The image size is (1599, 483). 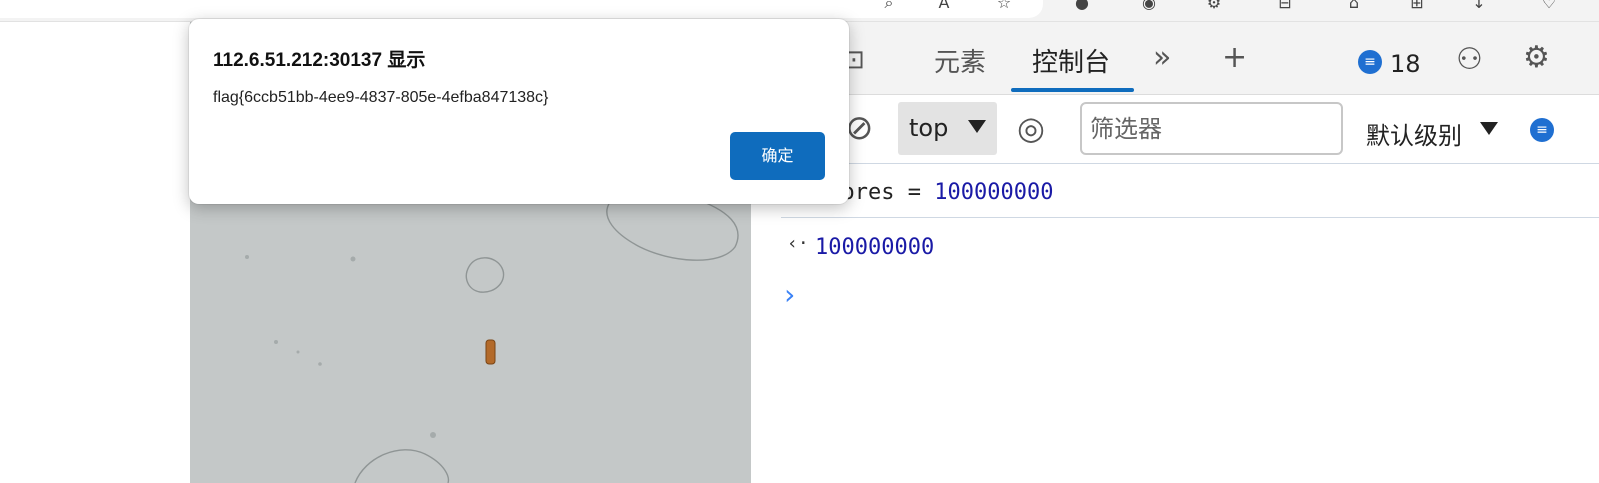 What do you see at coordinates (1285, 6) in the screenshot?
I see `split-screen-icon: ⊟` at bounding box center [1285, 6].